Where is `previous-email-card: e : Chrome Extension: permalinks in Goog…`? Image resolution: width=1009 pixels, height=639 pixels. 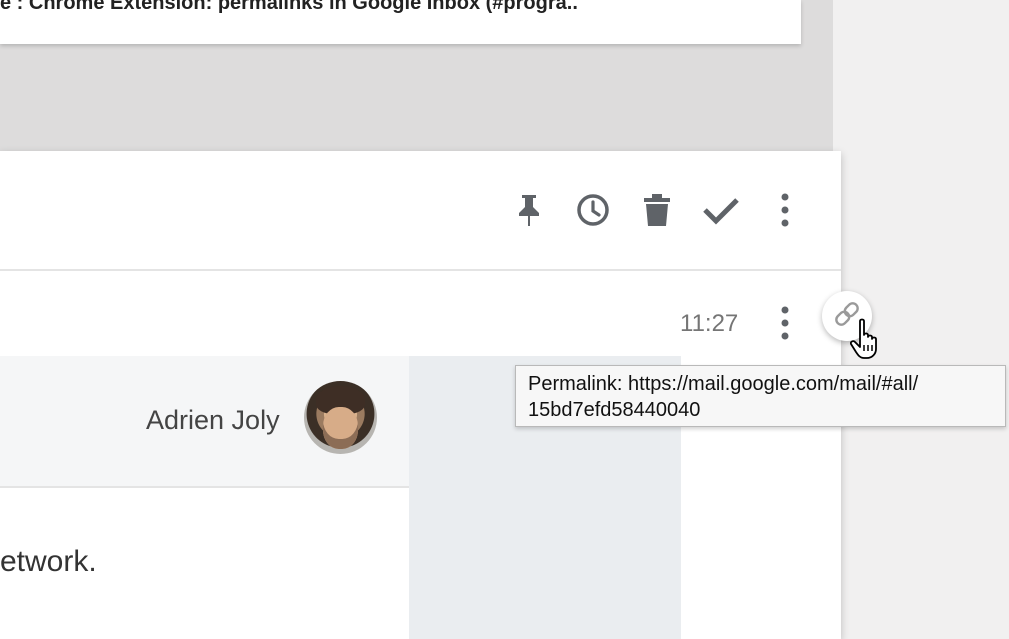 previous-email-card: e : Chrome Extension: permalinks in Goog… is located at coordinates (400, 22).